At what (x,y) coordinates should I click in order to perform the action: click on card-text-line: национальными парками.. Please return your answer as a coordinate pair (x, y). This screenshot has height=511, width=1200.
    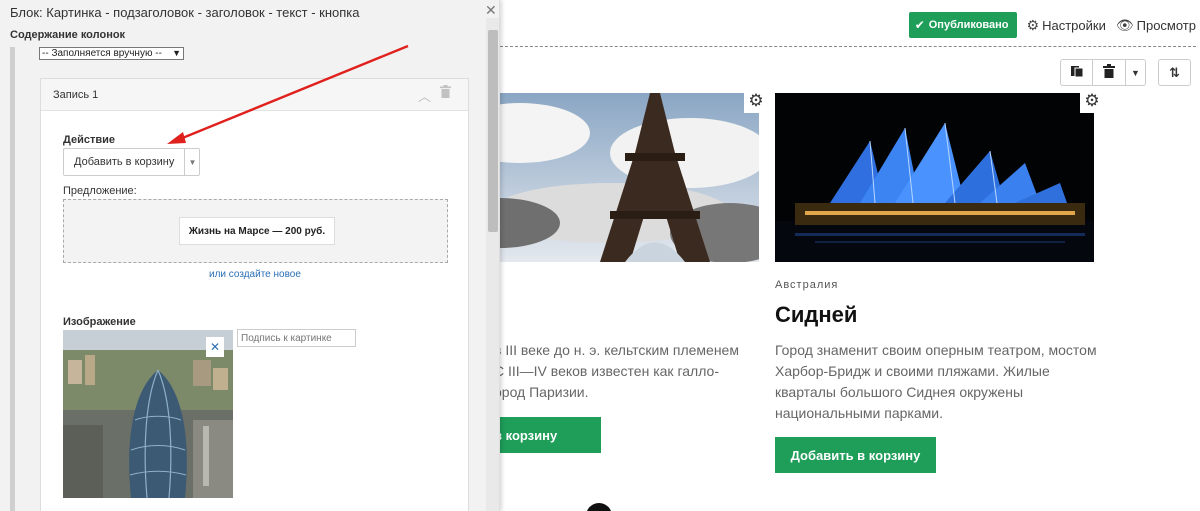
    Looking at the image, I should click on (859, 413).